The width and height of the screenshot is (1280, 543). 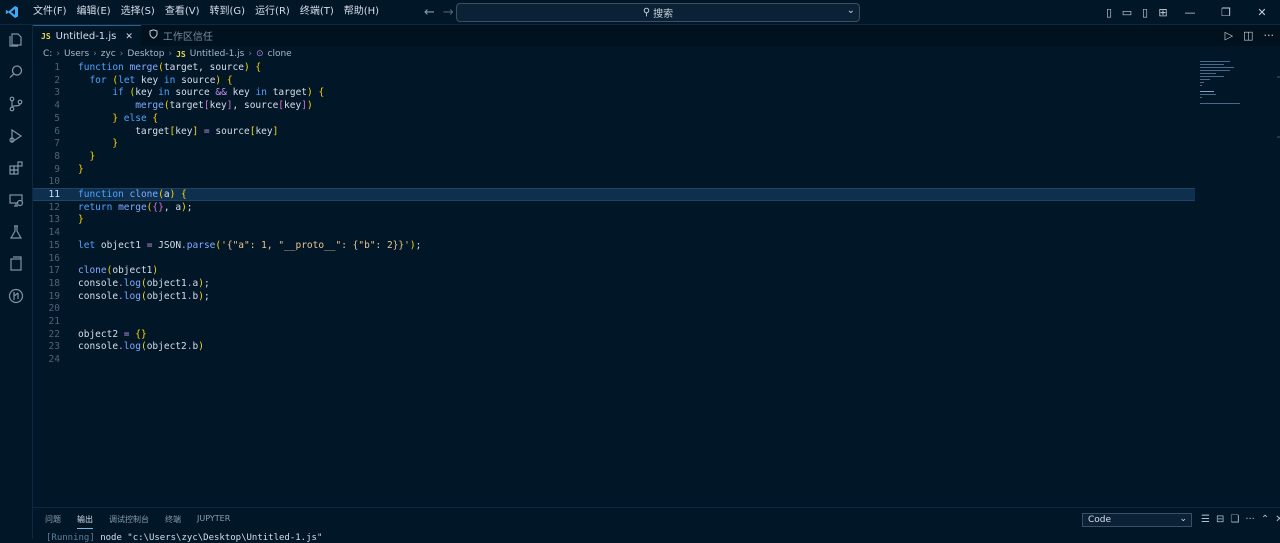 What do you see at coordinates (1220, 519) in the screenshot?
I see `lock-scroll-icon: ⊟` at bounding box center [1220, 519].